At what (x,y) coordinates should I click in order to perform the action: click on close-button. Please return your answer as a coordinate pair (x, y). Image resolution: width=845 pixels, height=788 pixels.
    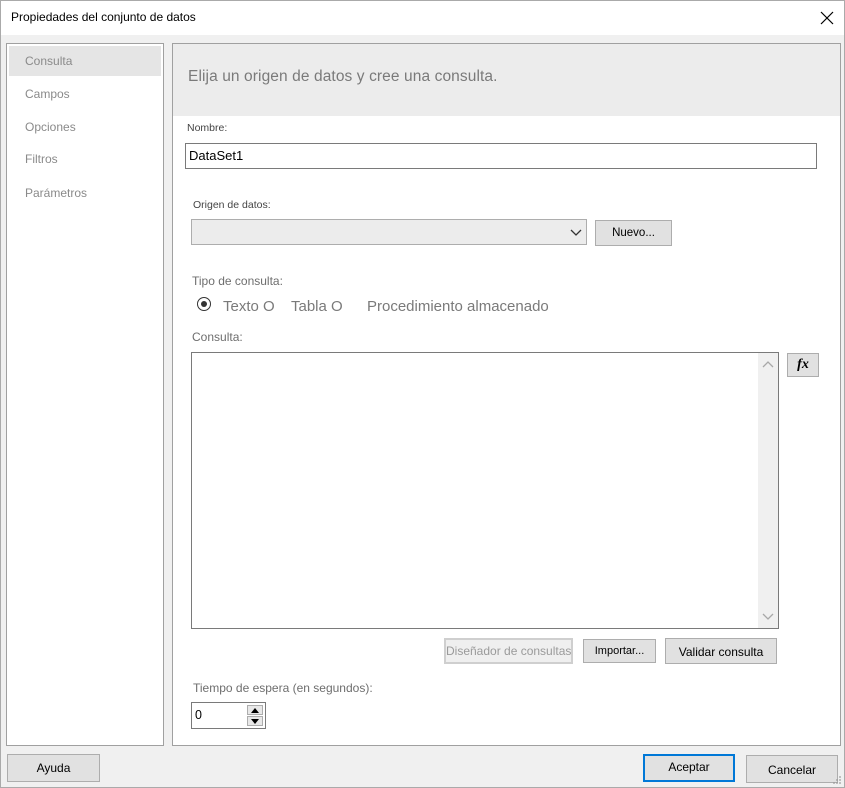
    Looking at the image, I should click on (827, 18).